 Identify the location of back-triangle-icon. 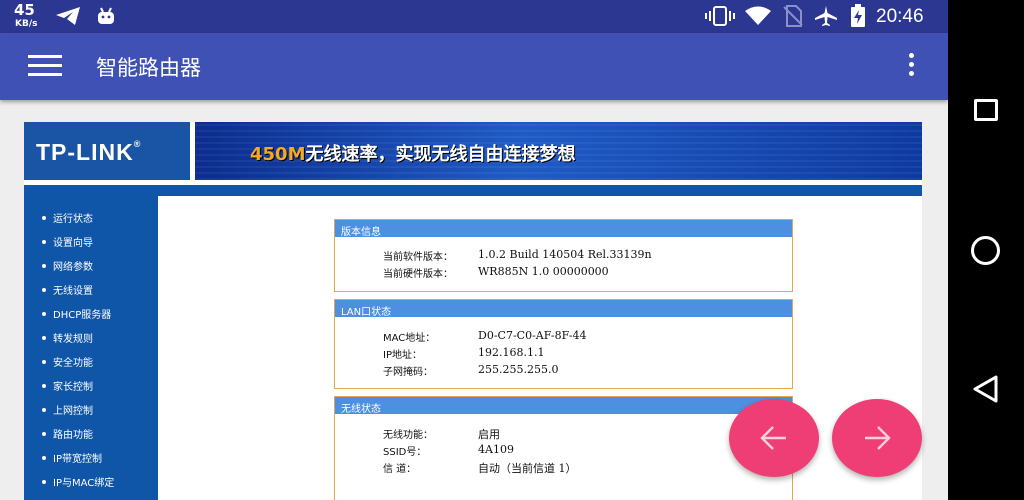
(986, 389).